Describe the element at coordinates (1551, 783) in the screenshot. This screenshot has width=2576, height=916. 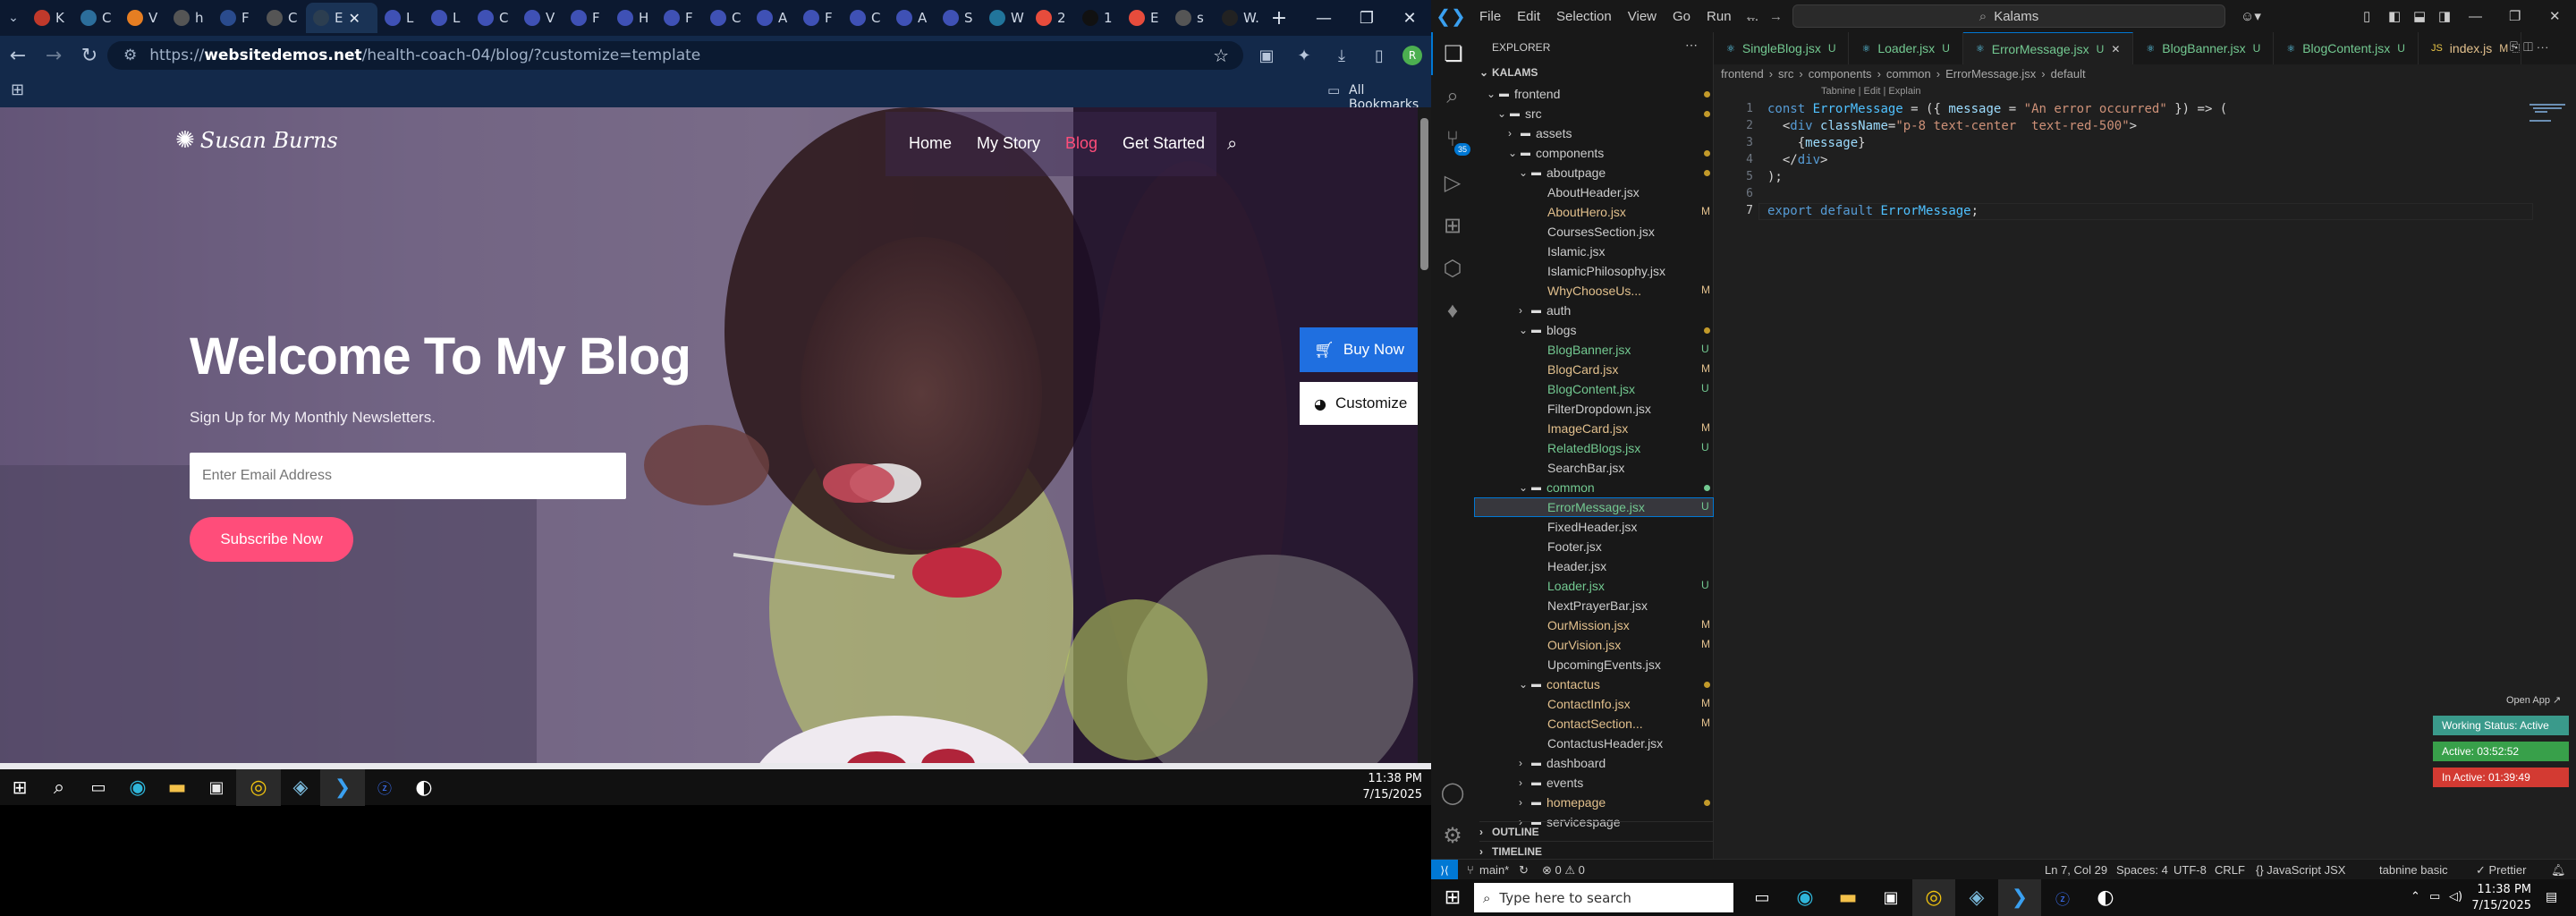
I see `tree-folder: › ▬ events` at that location.